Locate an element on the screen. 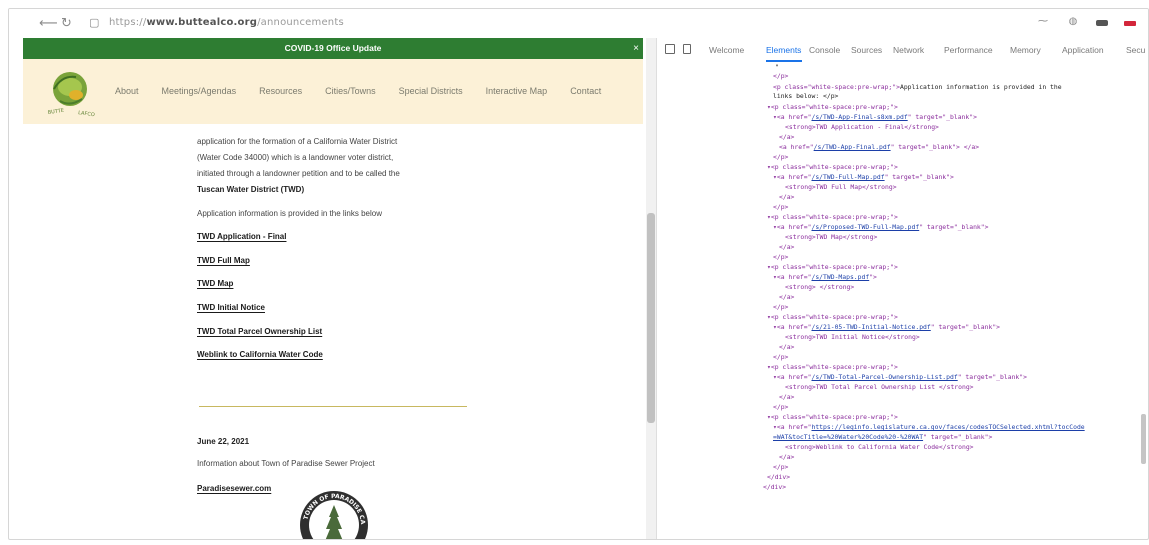  tab-console: Console is located at coordinates (824, 50).